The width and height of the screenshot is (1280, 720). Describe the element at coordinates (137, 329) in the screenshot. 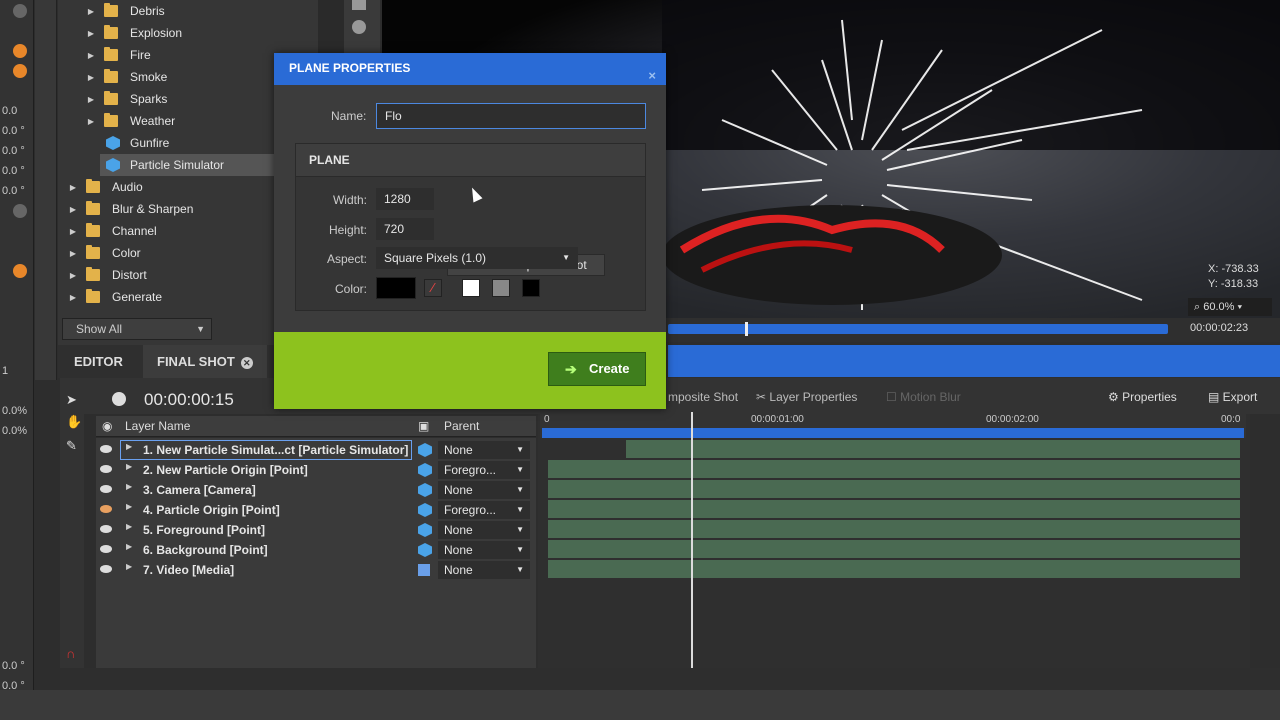

I see `filter-dropdown: Show All ▼` at that location.